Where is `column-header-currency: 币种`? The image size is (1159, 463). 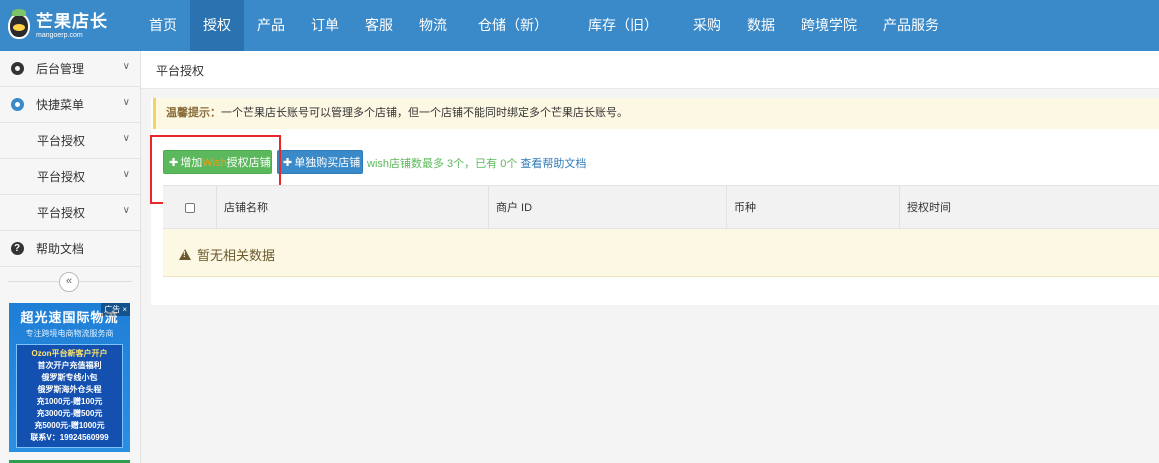
column-header-currency: 币种 is located at coordinates (813, 208).